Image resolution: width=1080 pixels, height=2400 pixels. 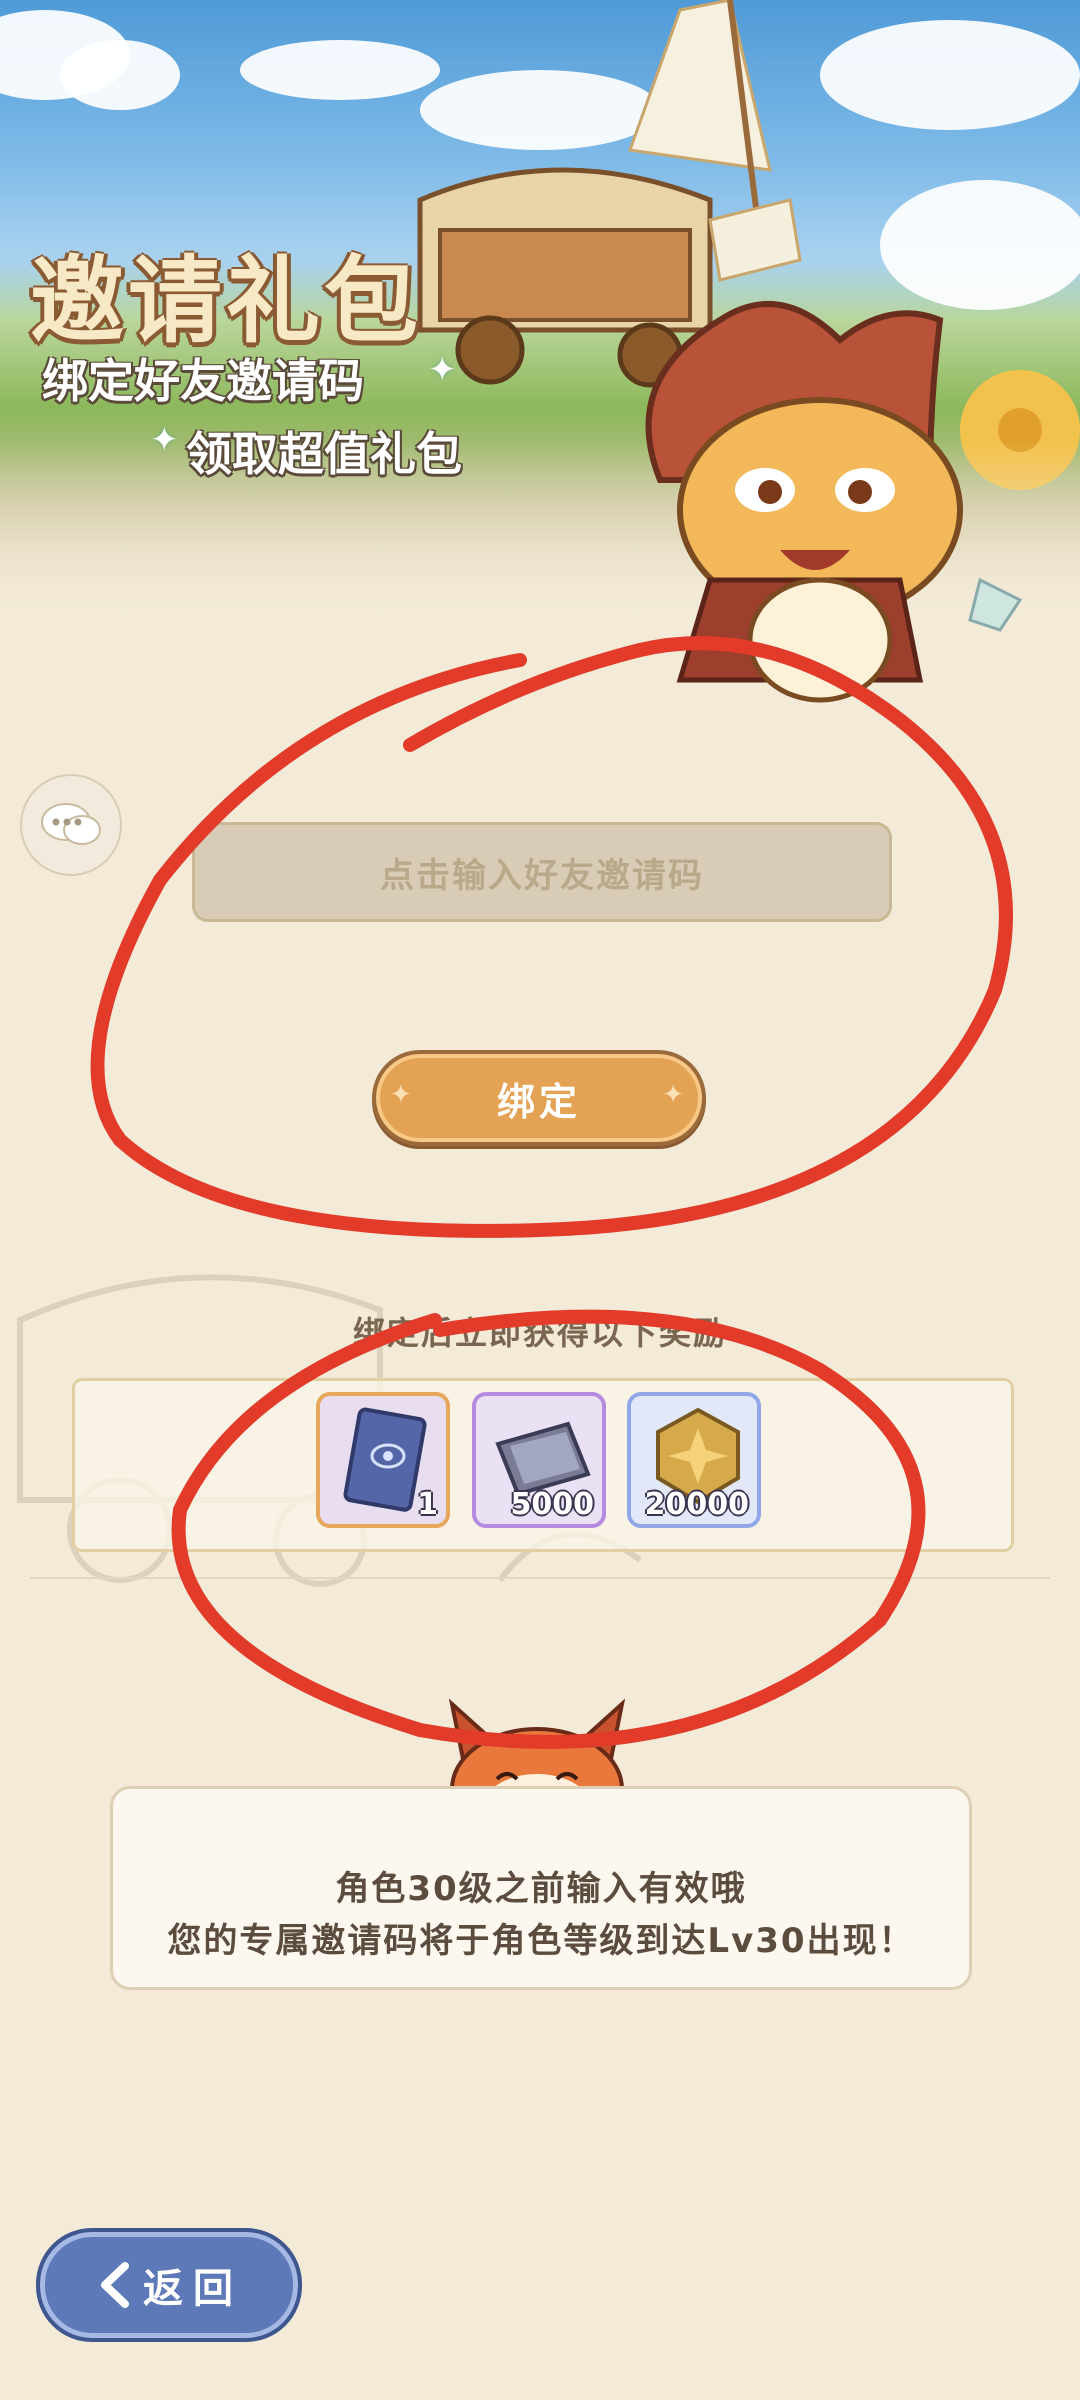 I want to click on cat-mascot-illustration, so click(x=834, y=502).